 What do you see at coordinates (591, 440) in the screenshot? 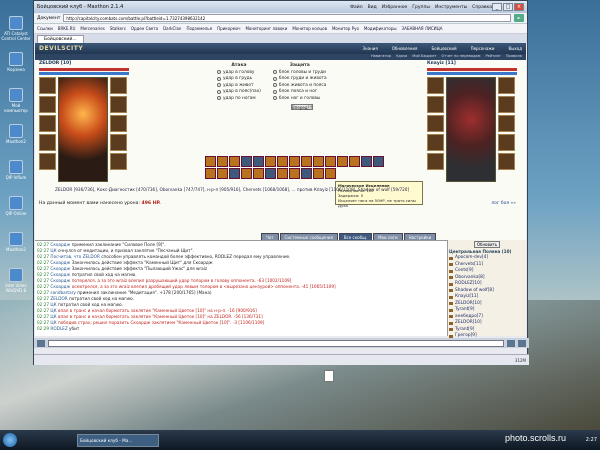
I see `clock: 2:27` at bounding box center [591, 440].